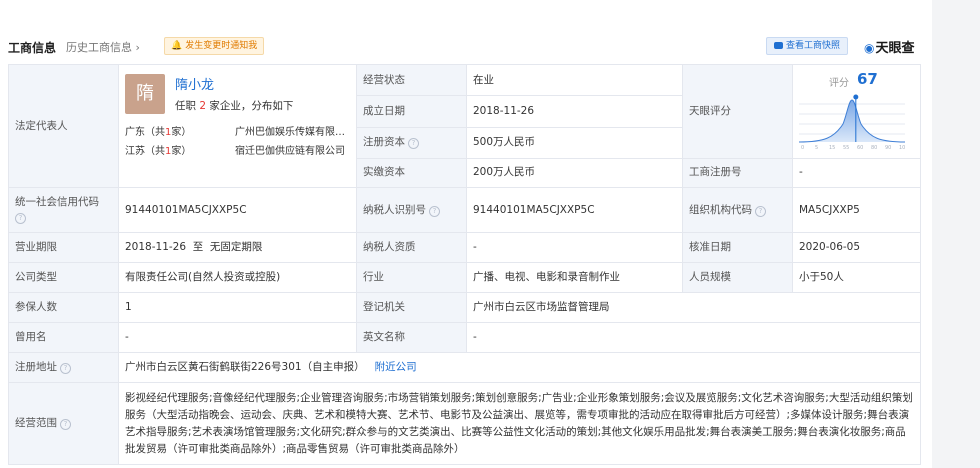 The width and height of the screenshot is (980, 468). What do you see at coordinates (737, 247) in the screenshot?
I see `approval-label: 核准日期` at bounding box center [737, 247].